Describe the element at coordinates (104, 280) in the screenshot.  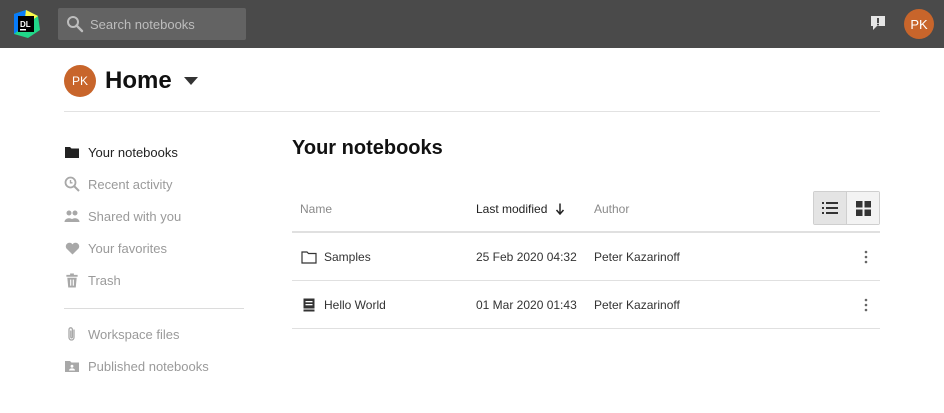
I see `sidebar-item-label: Trash` at that location.